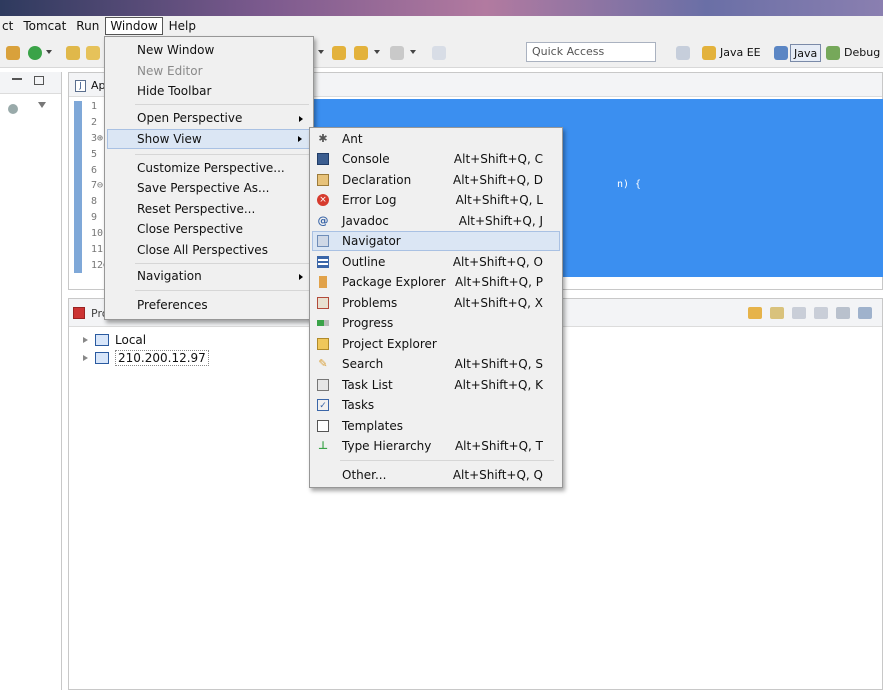  I want to click on perspective-java-ee: Java EE, so click(740, 53).